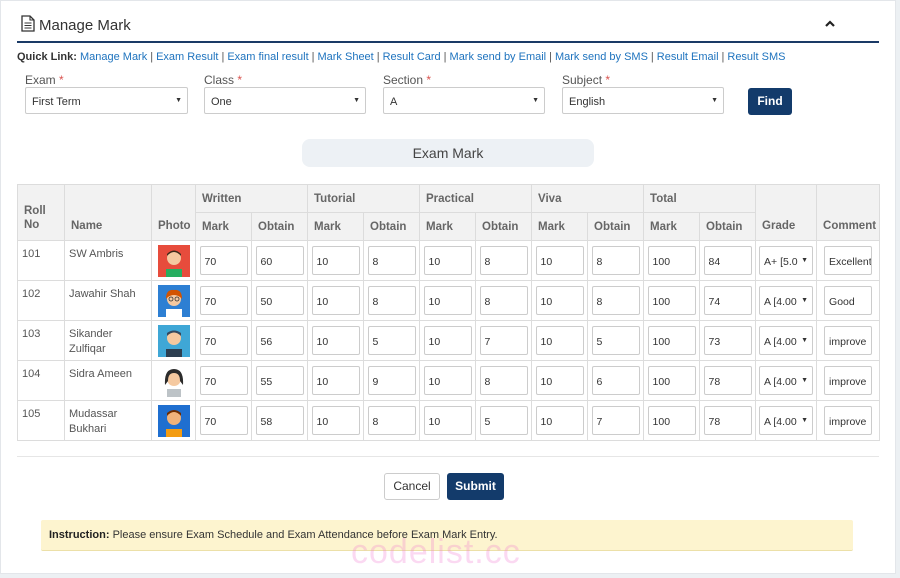 The image size is (900, 578). What do you see at coordinates (345, 57) in the screenshot?
I see `quick-link-mark-sheet: Mark Sheet` at bounding box center [345, 57].